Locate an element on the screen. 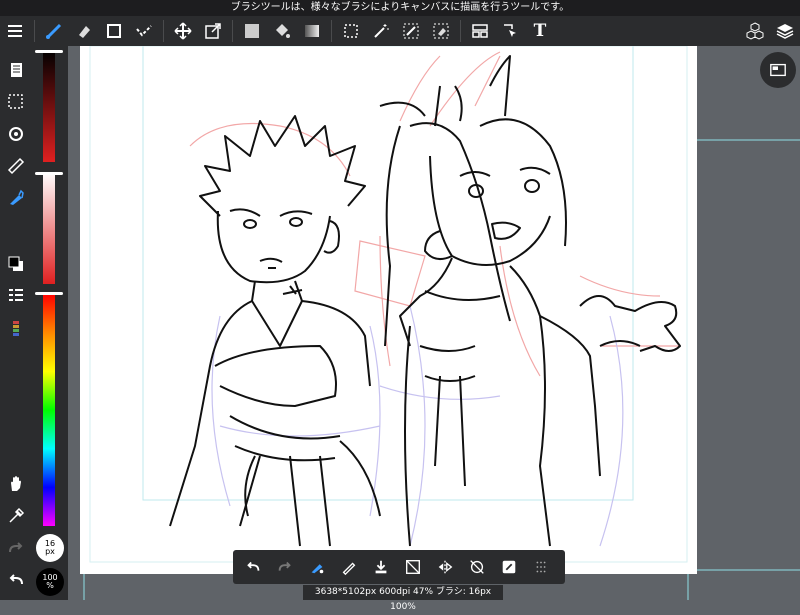 The image size is (800, 615). rotate-icon is located at coordinates (16, 134).